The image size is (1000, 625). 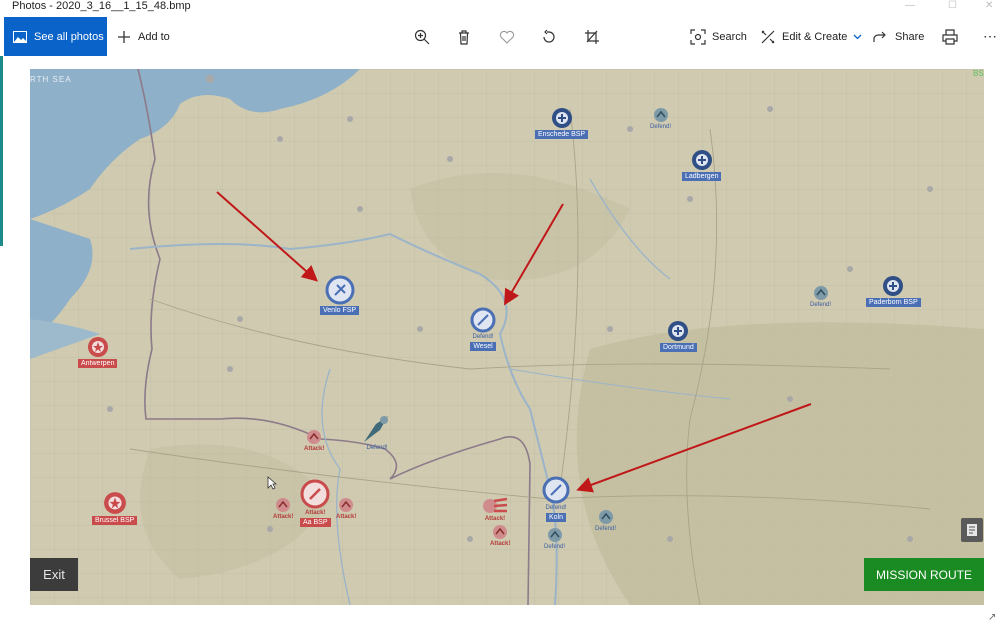 I want to click on printer-icon, so click(x=950, y=36).